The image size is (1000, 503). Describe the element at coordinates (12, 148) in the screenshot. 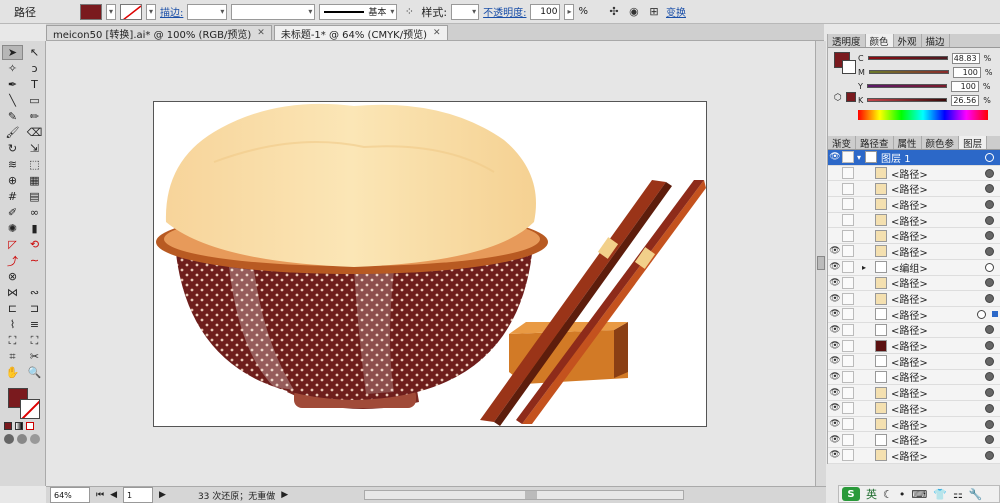

I see `rotate-tool-icon: ↻` at that location.